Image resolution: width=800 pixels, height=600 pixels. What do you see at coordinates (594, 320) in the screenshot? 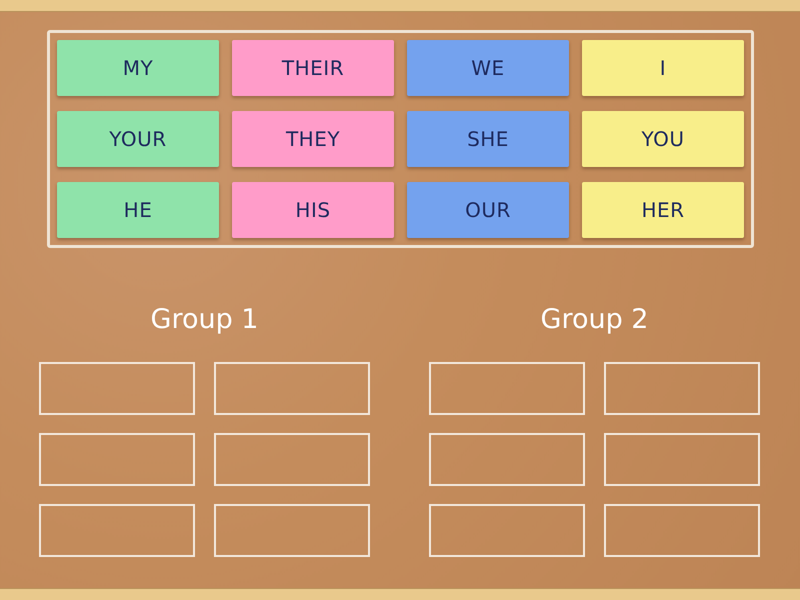
I see `group-heading: Group 2` at bounding box center [594, 320].